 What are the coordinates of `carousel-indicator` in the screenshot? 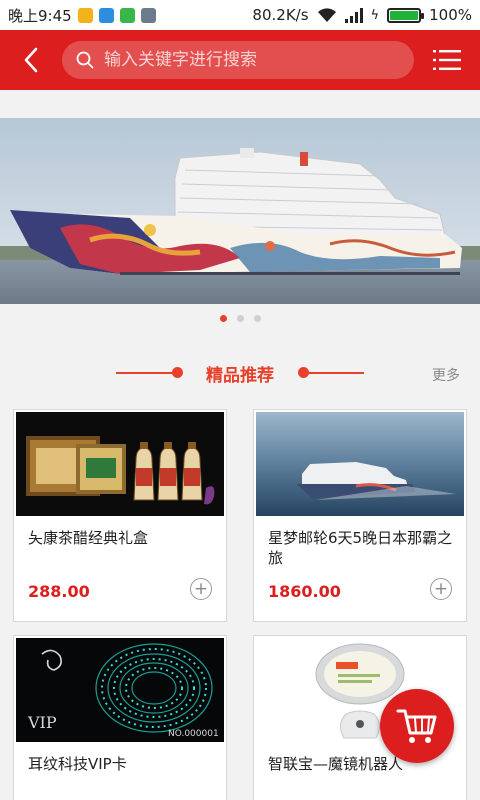 It's located at (240, 318).